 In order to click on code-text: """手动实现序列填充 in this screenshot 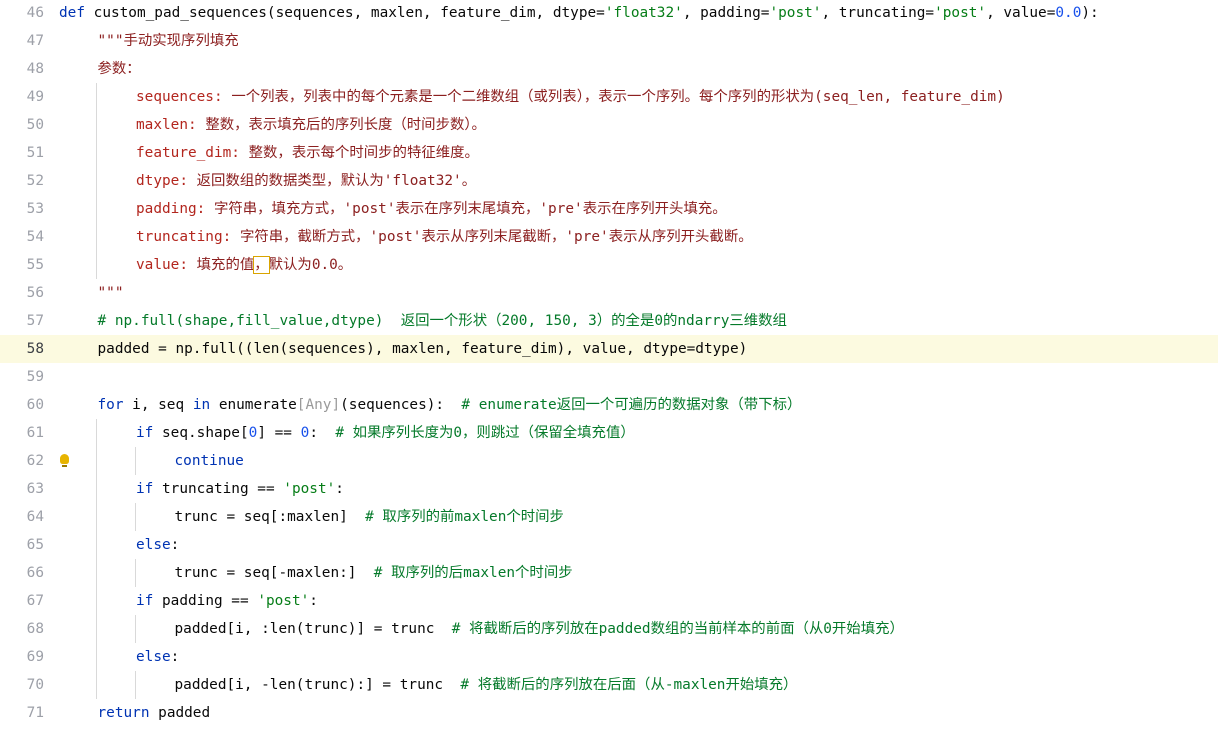, I will do `click(168, 41)`.